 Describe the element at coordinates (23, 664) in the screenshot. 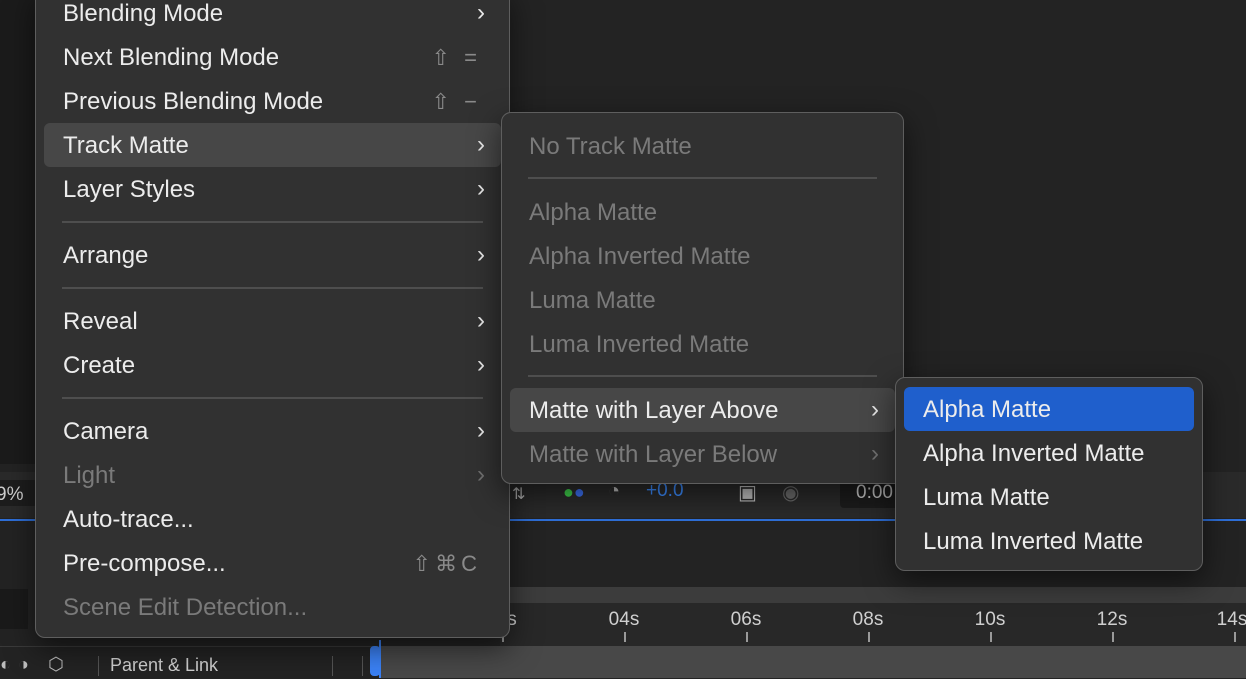

I see `lock-icon: ◑` at that location.